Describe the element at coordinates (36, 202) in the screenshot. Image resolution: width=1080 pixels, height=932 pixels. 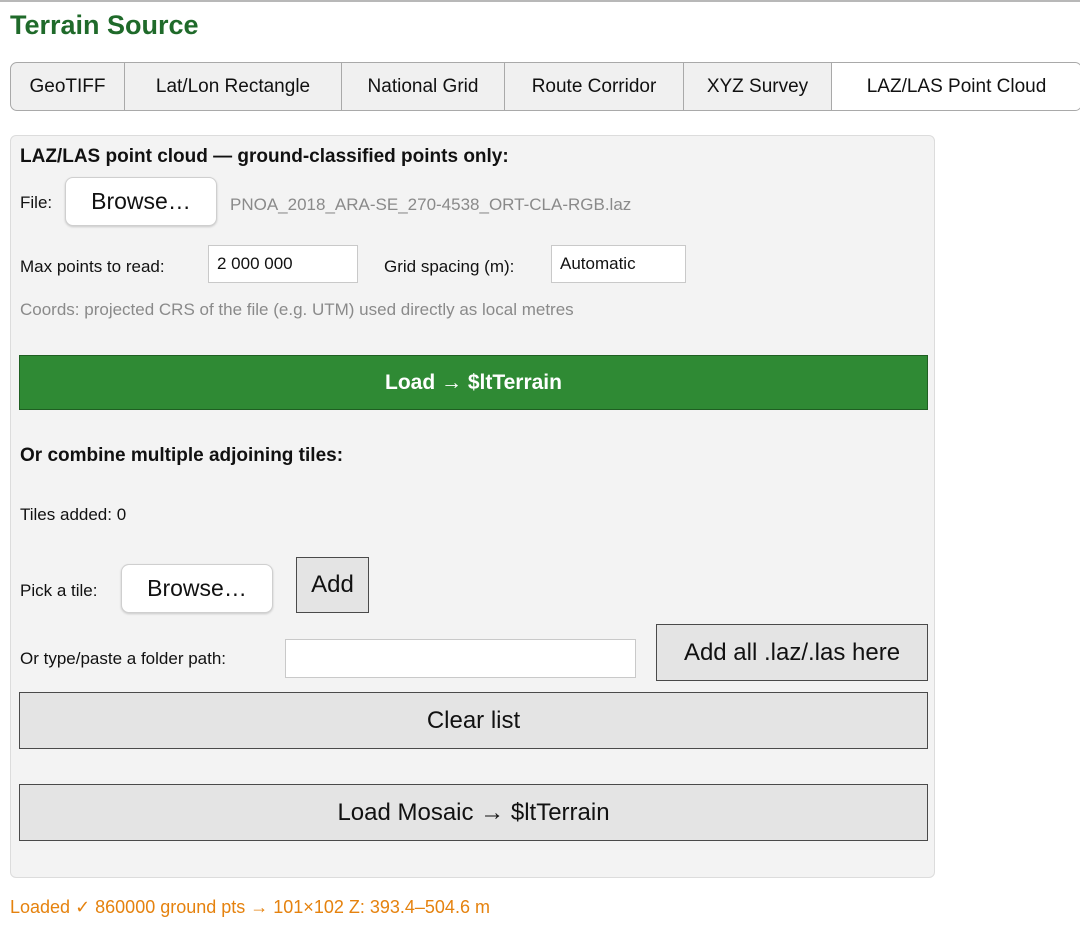
I see `file-label: File:` at that location.